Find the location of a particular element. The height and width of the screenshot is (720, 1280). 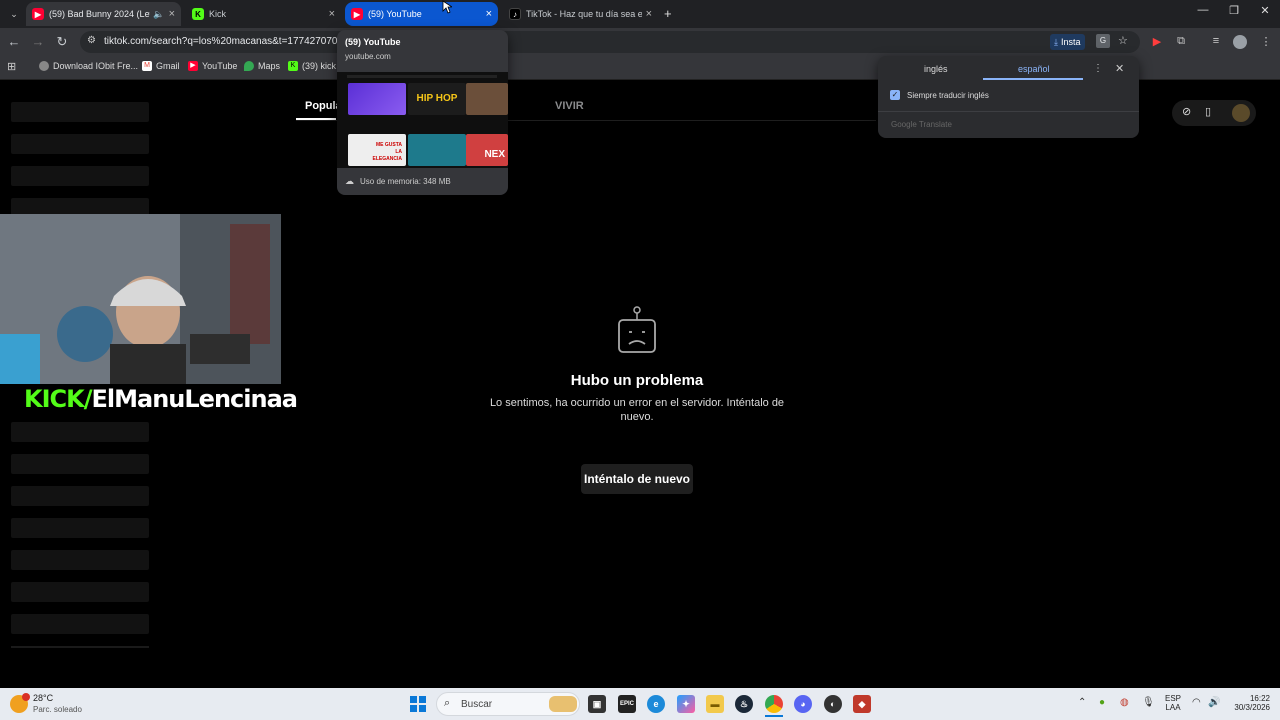

divider is located at coordinates (80, 647).